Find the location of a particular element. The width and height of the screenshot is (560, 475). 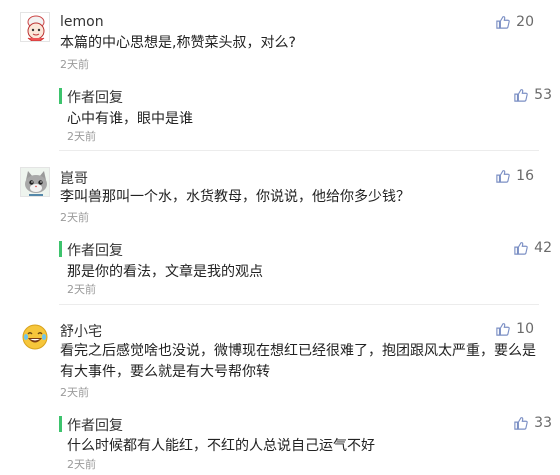

comment-text: 李叫兽那叫一个水，水货教母，你说说，他给你多少钱？ is located at coordinates (235, 197).